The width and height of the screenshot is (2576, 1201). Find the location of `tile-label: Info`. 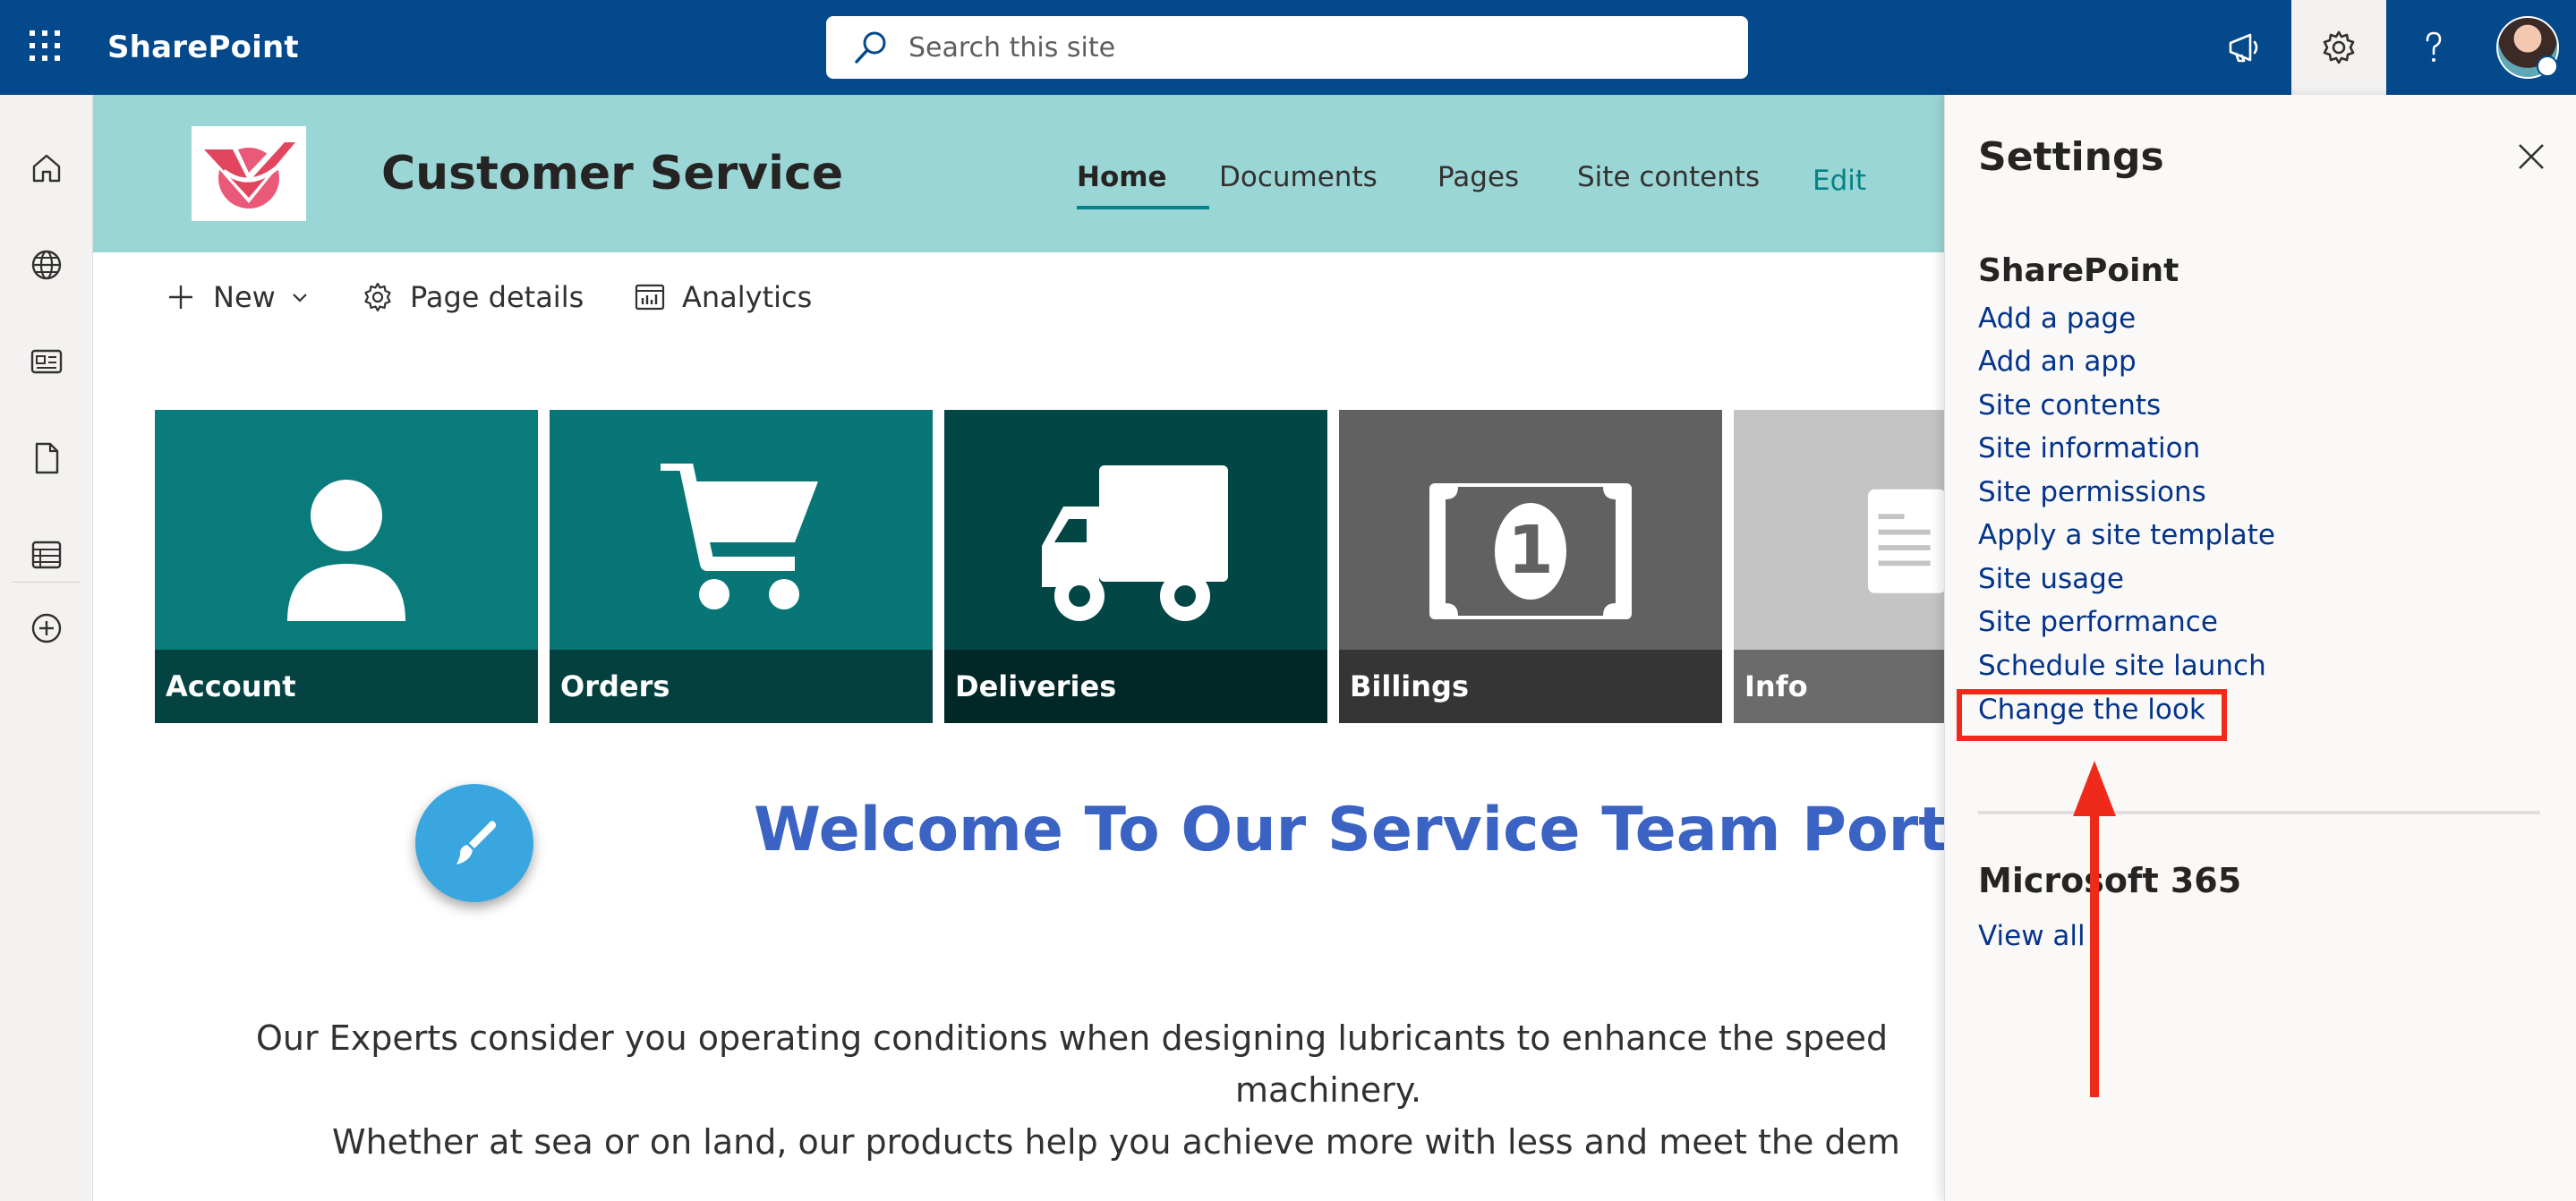

tile-label: Info is located at coordinates (1840, 686).